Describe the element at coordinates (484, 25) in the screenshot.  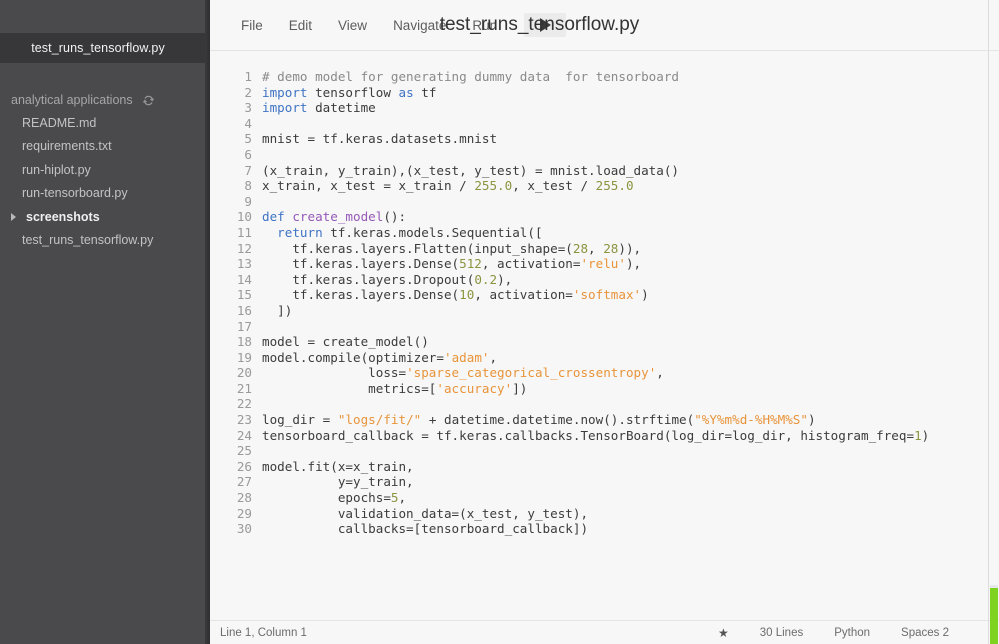
I see `menu-item-run: Run` at that location.